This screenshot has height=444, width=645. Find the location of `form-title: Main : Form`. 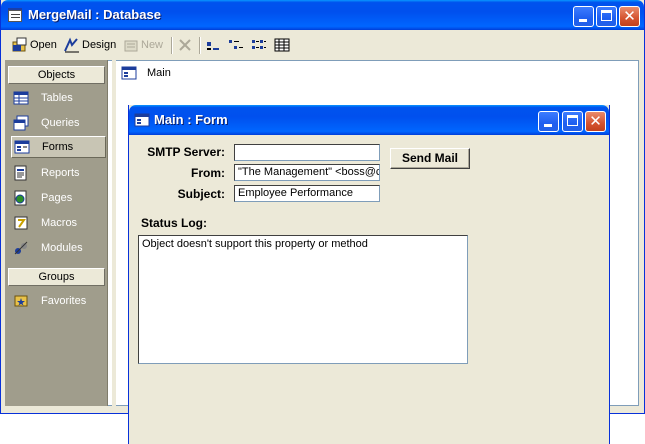

form-title: Main : Form is located at coordinates (191, 119).